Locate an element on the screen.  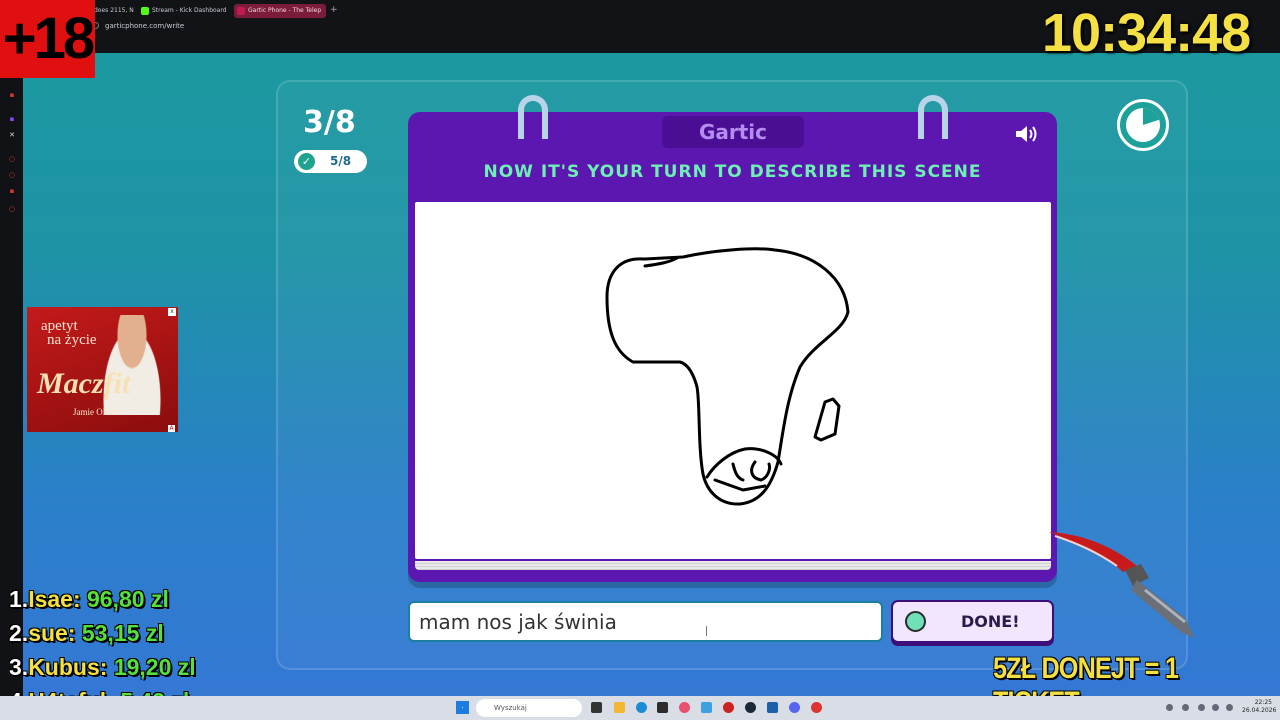
task-view-icon is located at coordinates (596, 707).